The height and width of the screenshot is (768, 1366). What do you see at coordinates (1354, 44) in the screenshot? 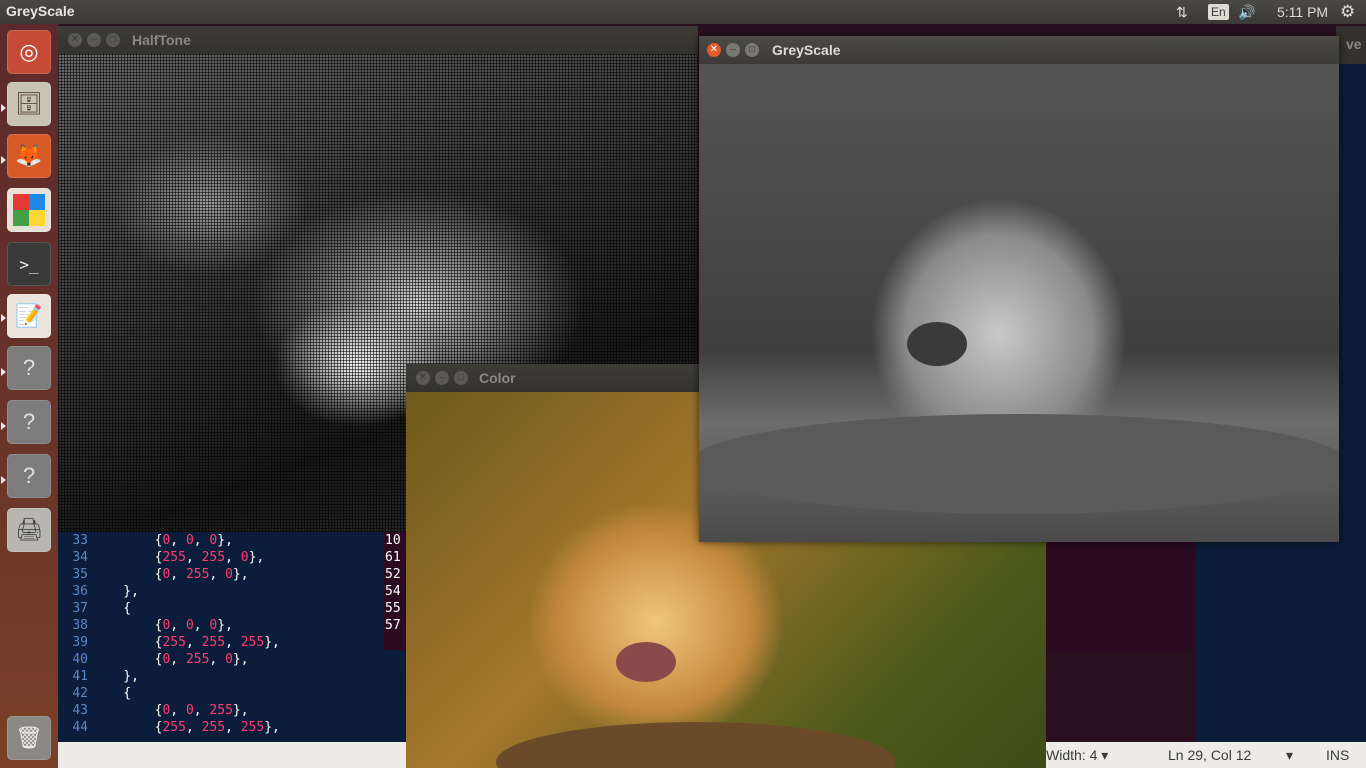
I see `window-title: ve` at bounding box center [1354, 44].